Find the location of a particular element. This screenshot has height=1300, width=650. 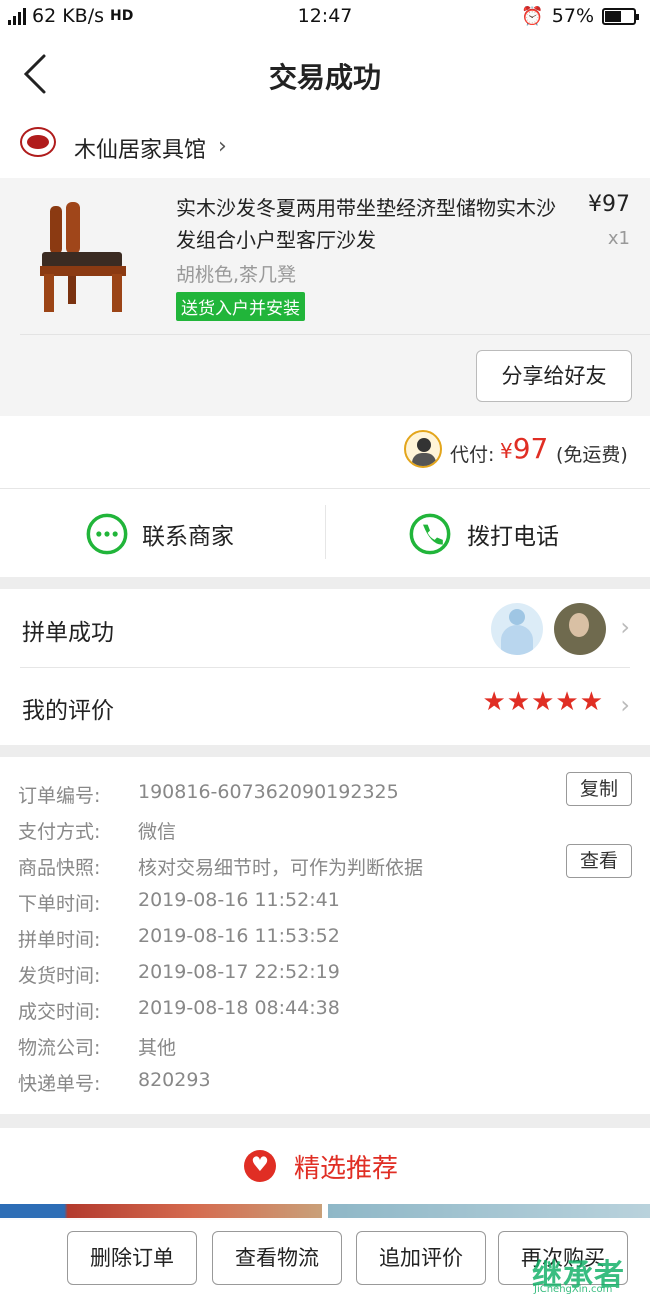

detail-key: 发货时间: is located at coordinates (59, 976).